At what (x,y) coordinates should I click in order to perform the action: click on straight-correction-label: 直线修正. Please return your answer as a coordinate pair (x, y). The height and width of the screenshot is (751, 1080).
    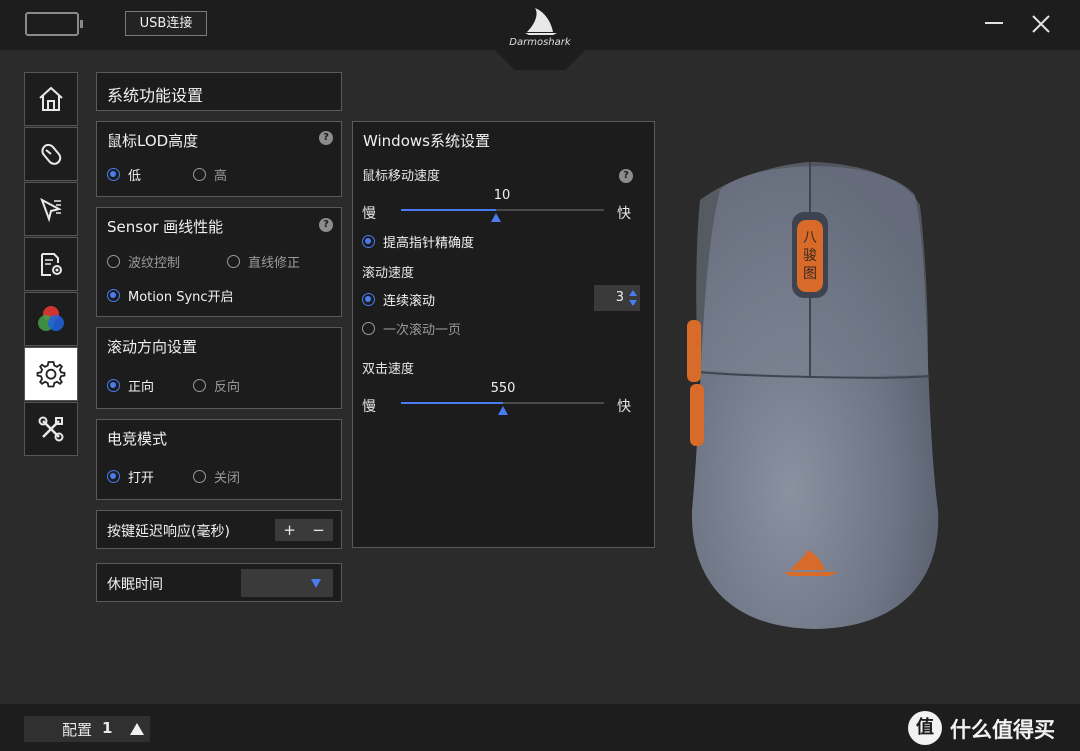
    Looking at the image, I should click on (274, 263).